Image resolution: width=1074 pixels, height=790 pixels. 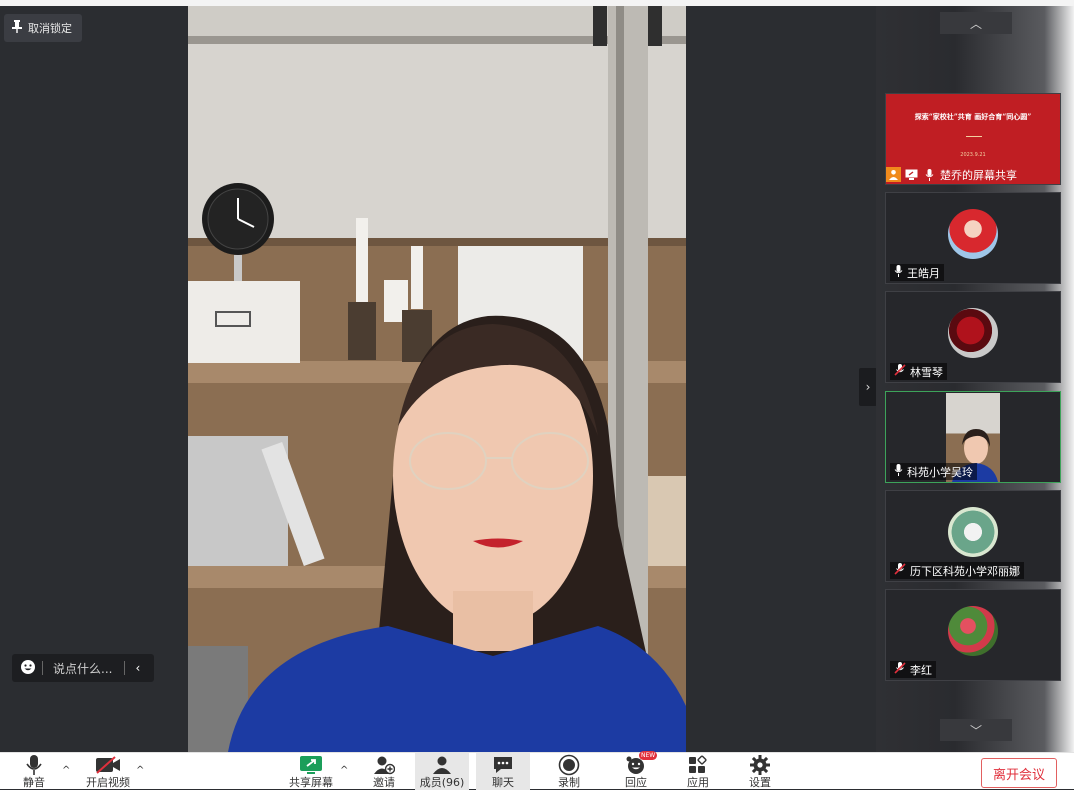 What do you see at coordinates (868, 387) in the screenshot?
I see `collapse-sidebar-button: ›` at bounding box center [868, 387].